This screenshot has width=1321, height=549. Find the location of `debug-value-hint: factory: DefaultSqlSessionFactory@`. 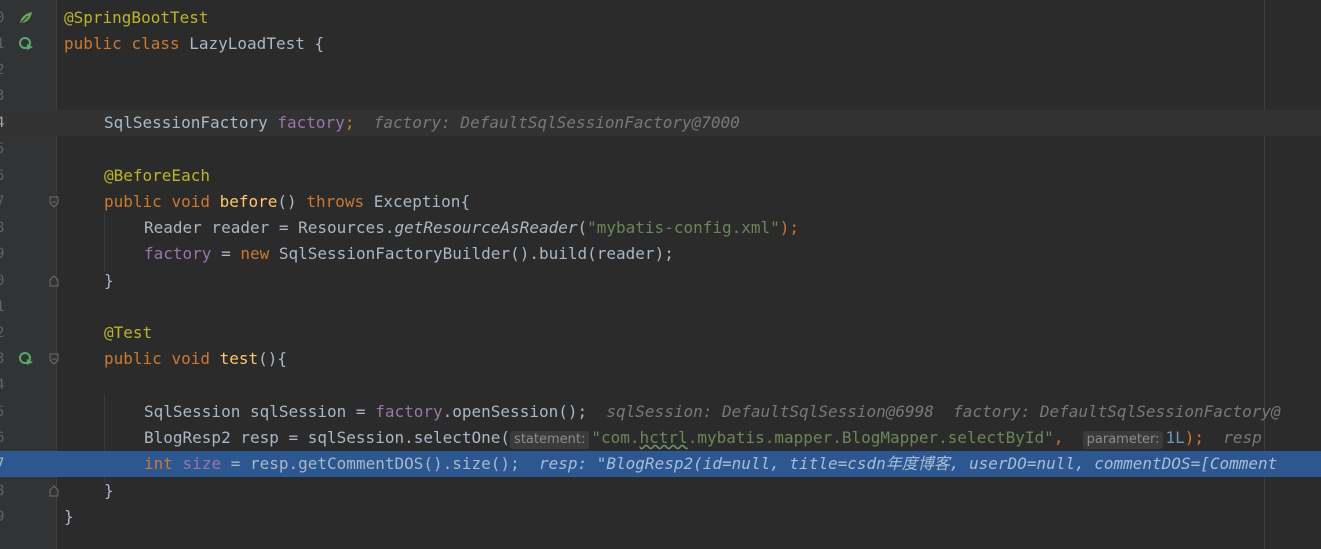

debug-value-hint: factory: DefaultSqlSessionFactory@ is located at coordinates (1117, 411).